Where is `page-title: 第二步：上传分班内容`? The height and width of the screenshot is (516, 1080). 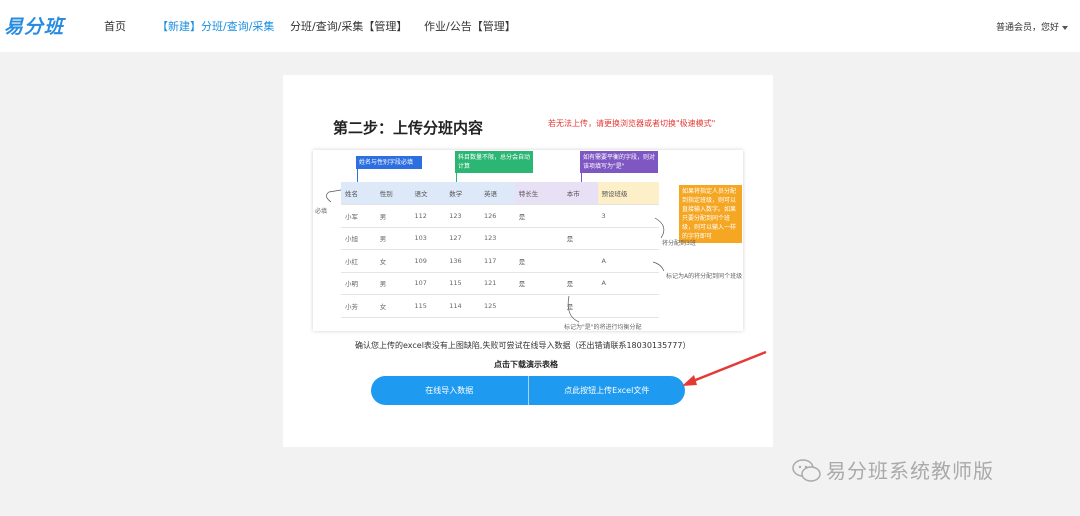 page-title: 第二步：上传分班内容 is located at coordinates (408, 128).